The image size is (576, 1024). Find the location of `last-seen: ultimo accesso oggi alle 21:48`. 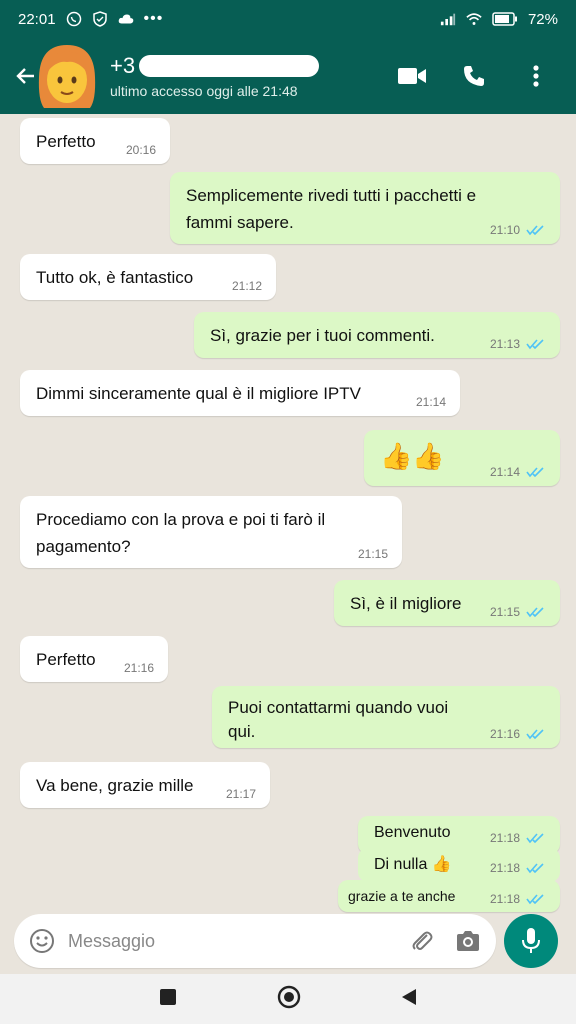

last-seen: ultimo accesso oggi alle 21:48 is located at coordinates (204, 91).